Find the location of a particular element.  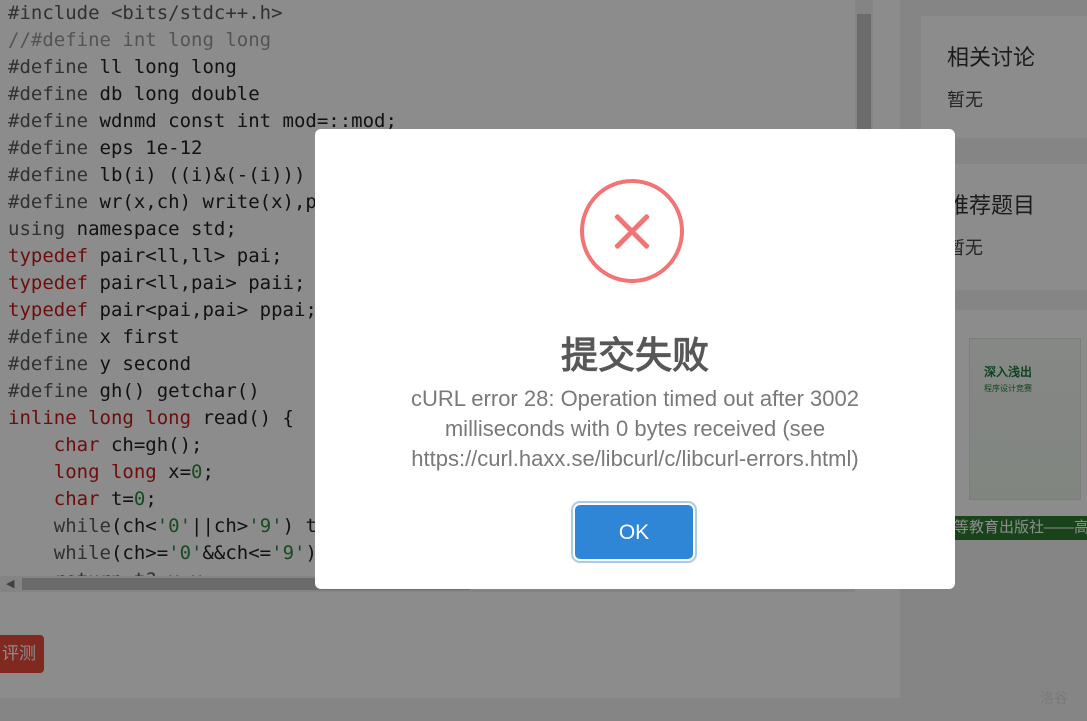

ok-button: OK is located at coordinates (634, 532).